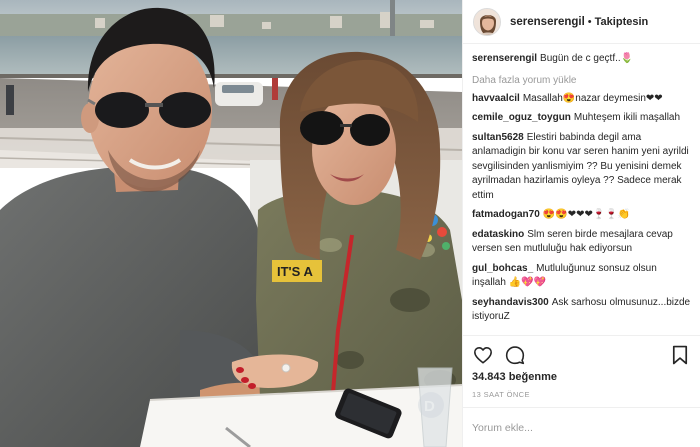 The image size is (700, 447). Describe the element at coordinates (504, 58) in the screenshot. I see `caption-username: serenserengil` at that location.